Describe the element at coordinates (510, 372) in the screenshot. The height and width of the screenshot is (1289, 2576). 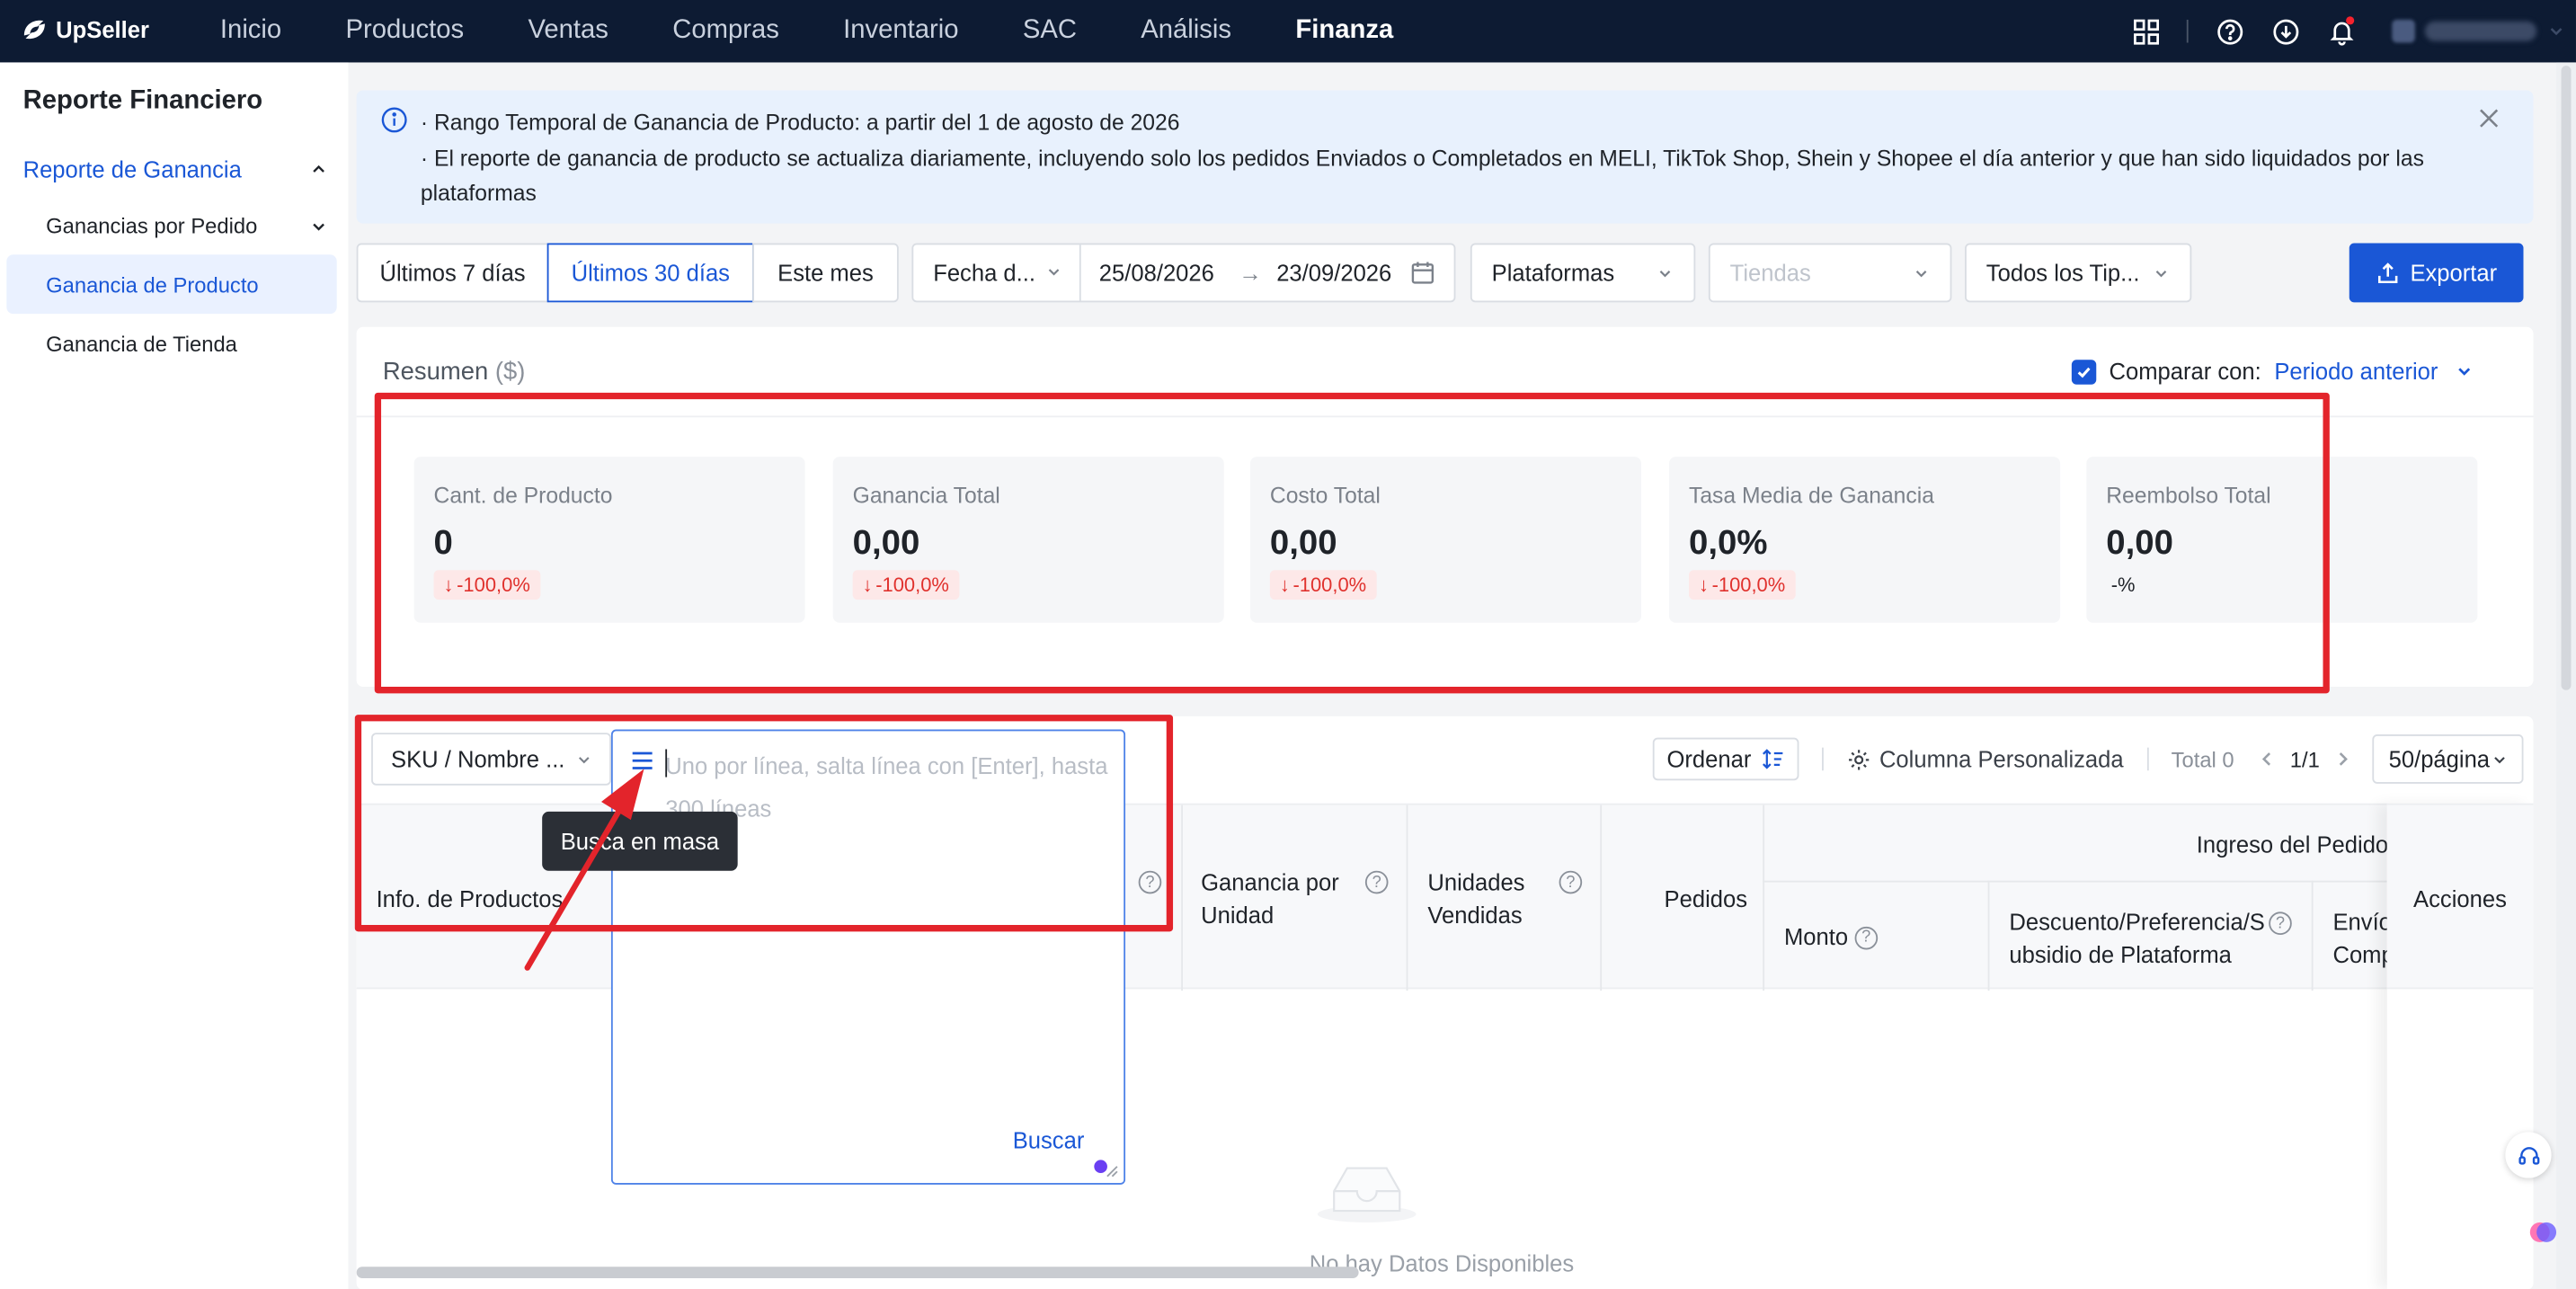
I see `summary-unit: ($)` at that location.